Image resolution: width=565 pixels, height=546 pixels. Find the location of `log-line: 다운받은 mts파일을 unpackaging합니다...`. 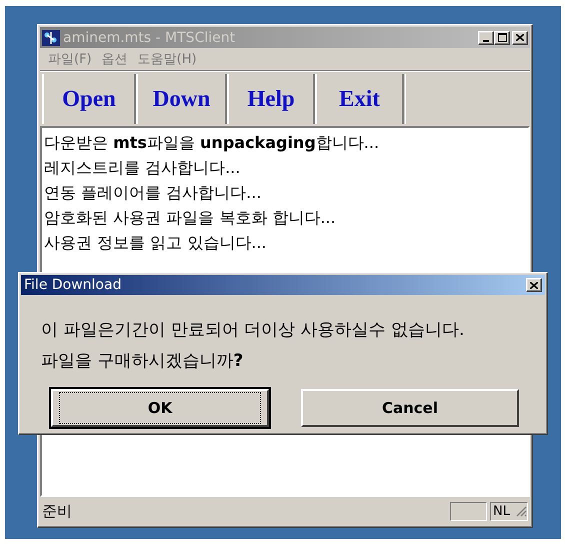

log-line: 다운받은 mts파일을 unpackaging합니다... is located at coordinates (212, 143).